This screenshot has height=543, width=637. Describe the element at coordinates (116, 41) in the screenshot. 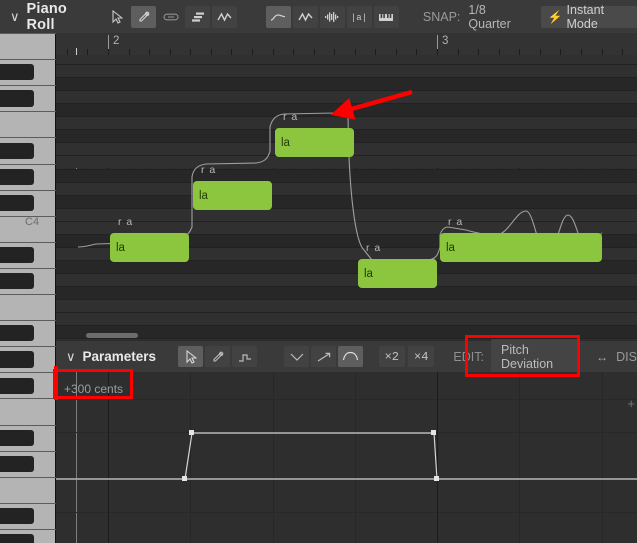

I see `bar-number: 2` at that location.